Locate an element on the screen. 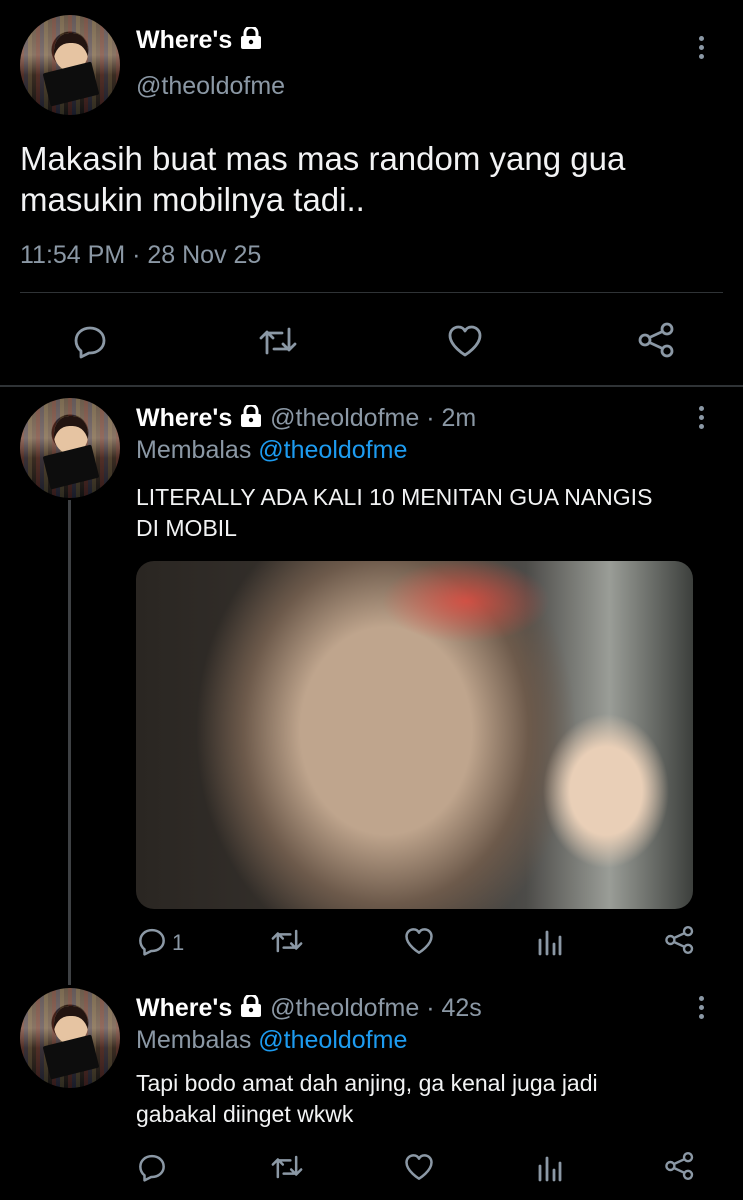 Image resolution: width=743 pixels, height=1200 pixels. author-name-row: Where's @theoldofme · 42s is located at coordinates (309, 1008).